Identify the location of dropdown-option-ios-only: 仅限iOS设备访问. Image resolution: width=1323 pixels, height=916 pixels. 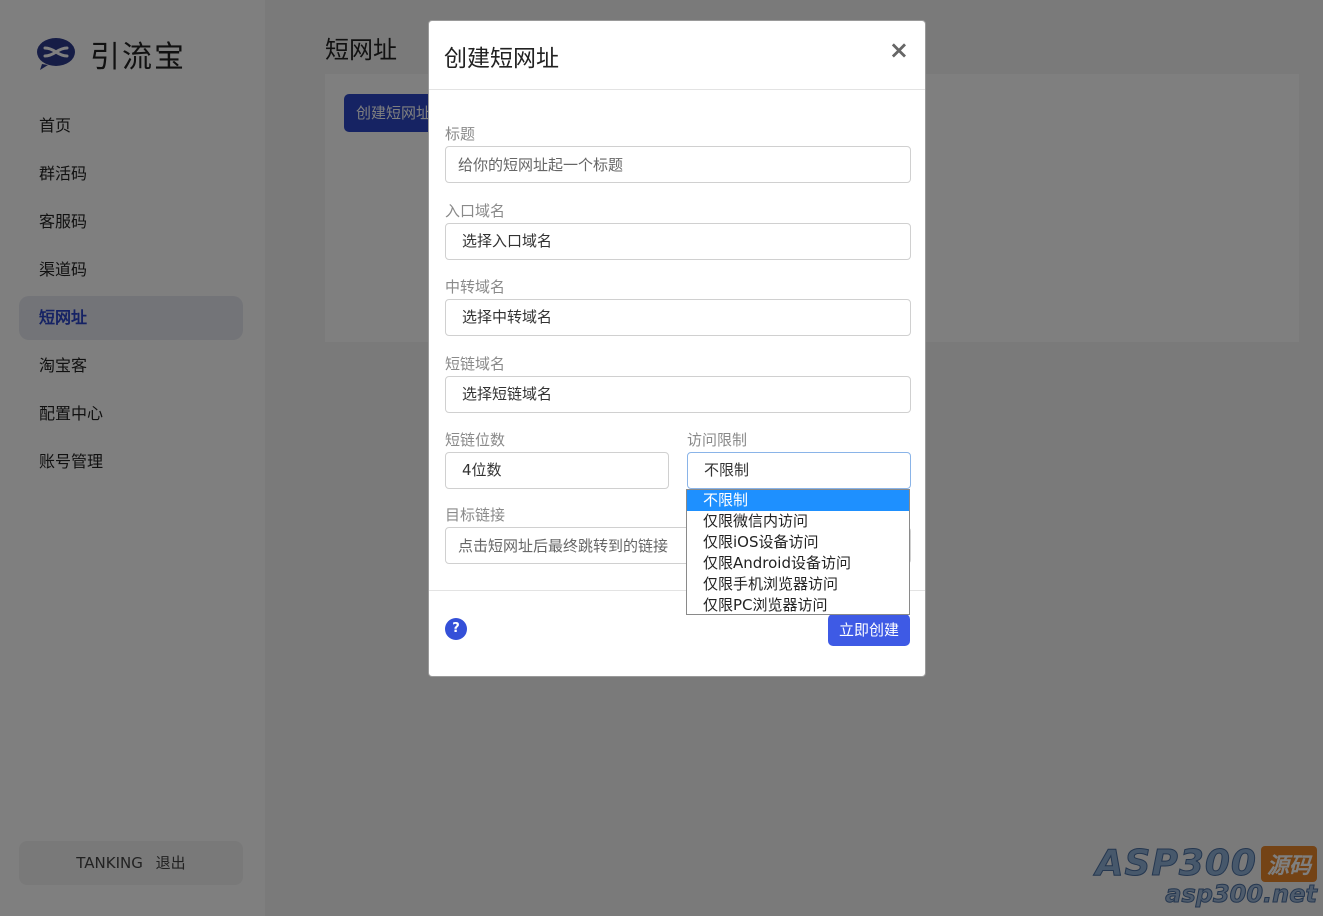
(798, 542).